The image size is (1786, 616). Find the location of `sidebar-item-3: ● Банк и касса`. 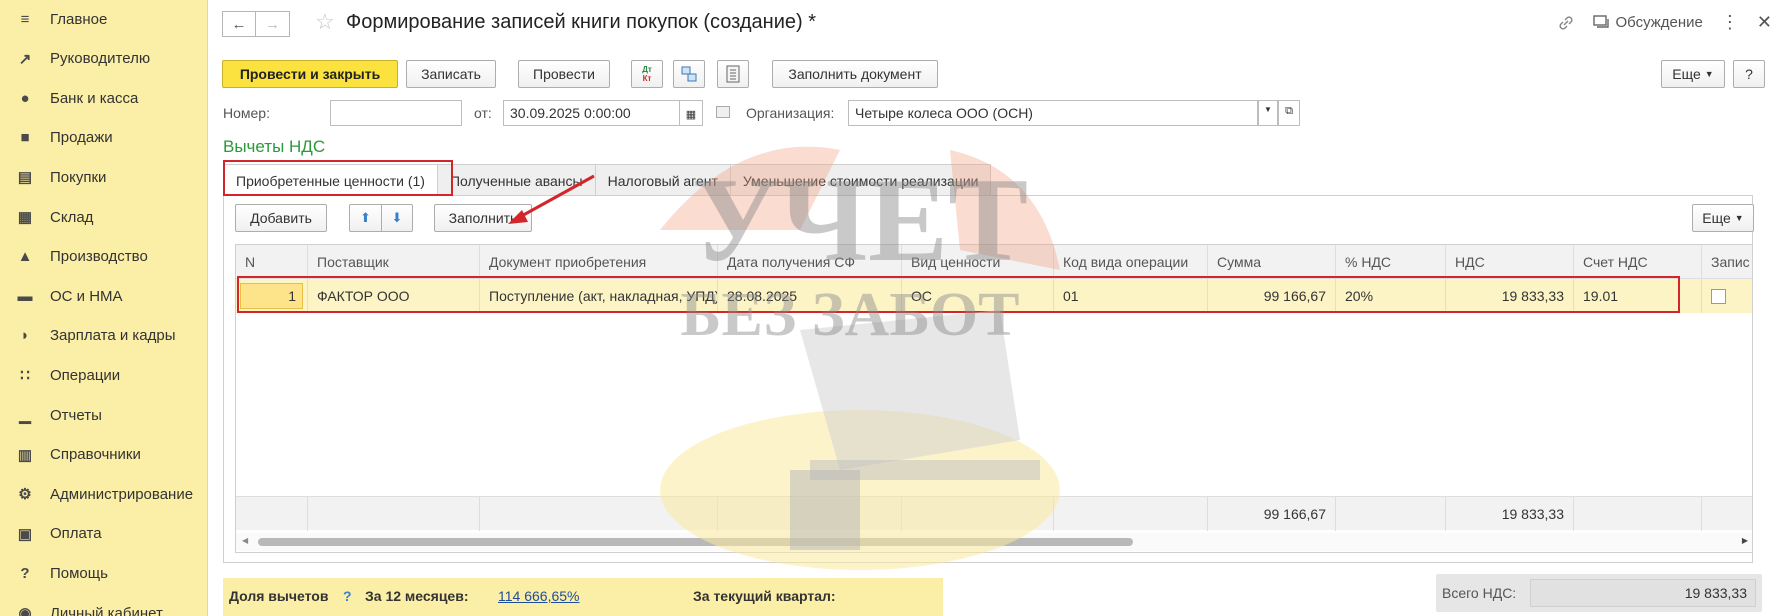

sidebar-item-3: ● Банк и касса is located at coordinates (104, 98).